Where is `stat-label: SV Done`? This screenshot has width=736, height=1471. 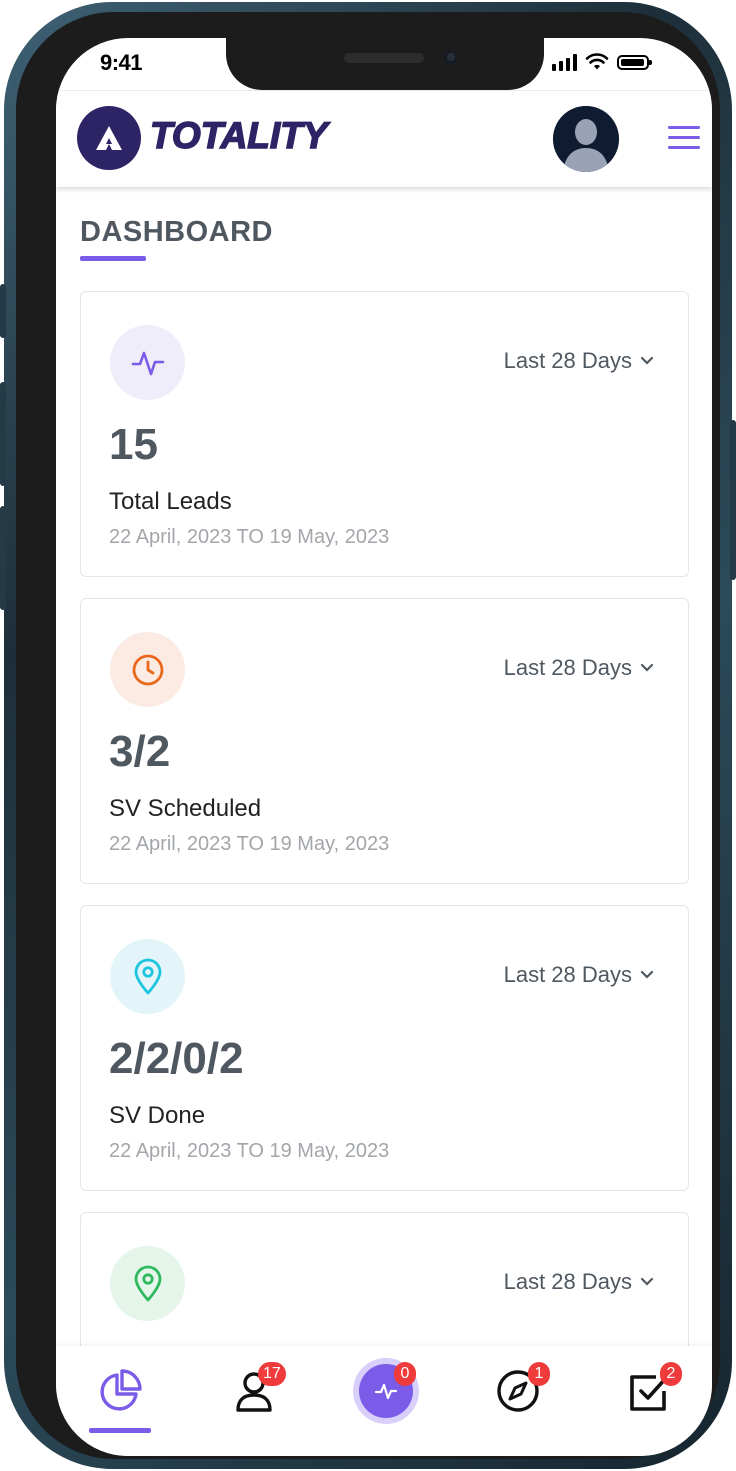
stat-label: SV Done is located at coordinates (157, 1115).